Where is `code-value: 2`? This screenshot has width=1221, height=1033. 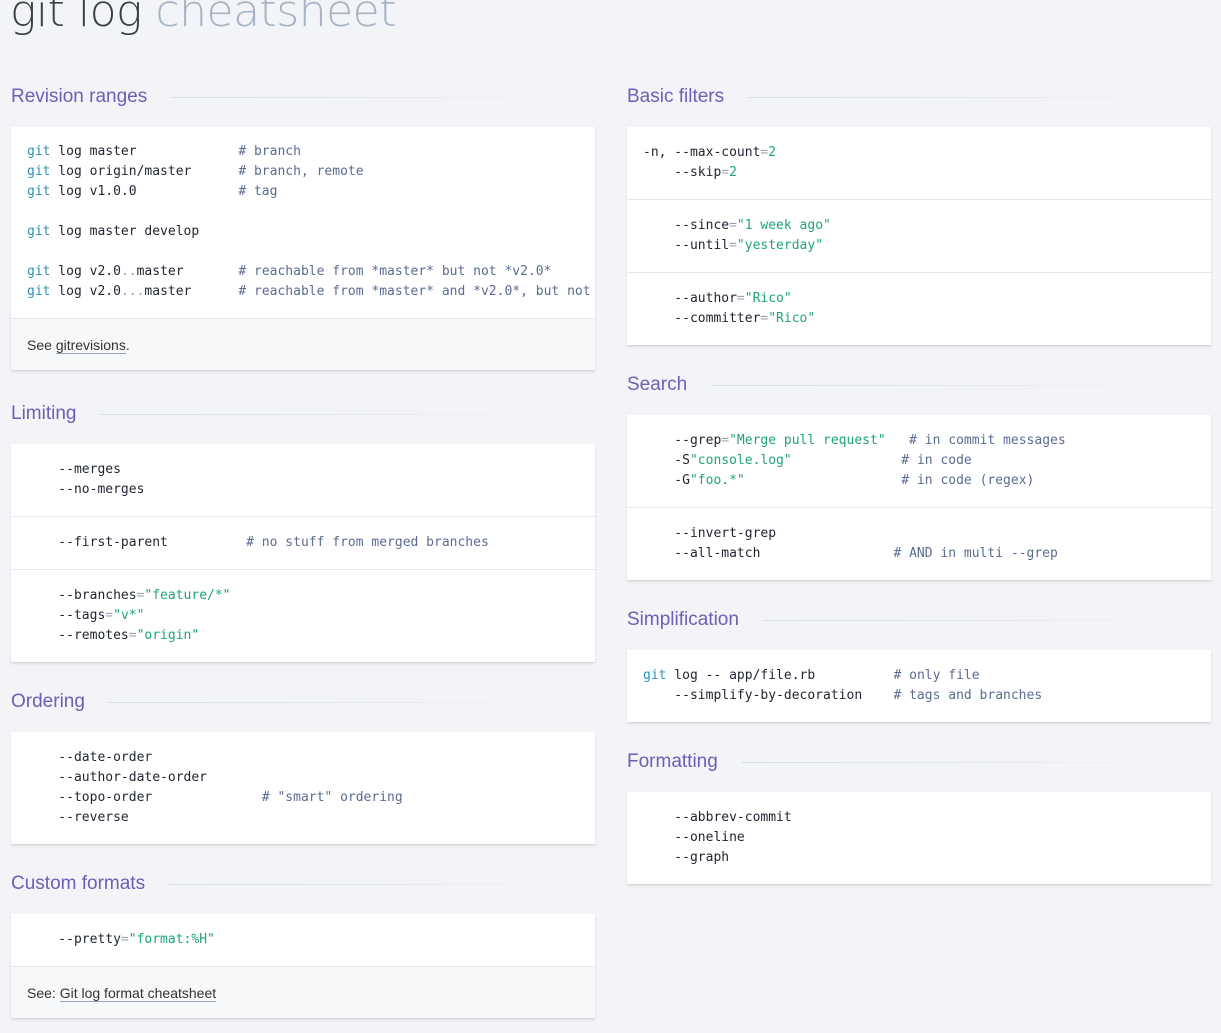
code-value: 2 is located at coordinates (772, 152).